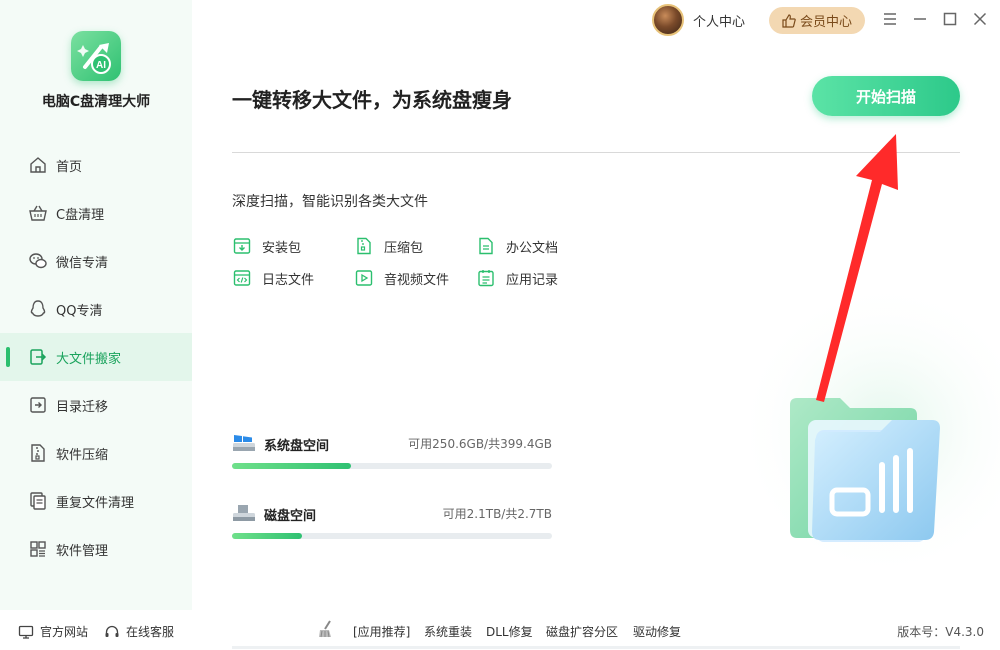 The height and width of the screenshot is (650, 1000). I want to click on vip-center-button: 会员中心, so click(817, 20).